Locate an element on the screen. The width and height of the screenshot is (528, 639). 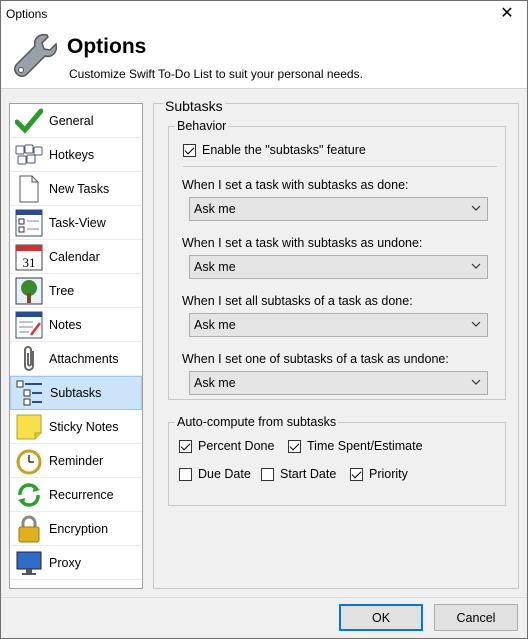
sidebar-item-label: Notes is located at coordinates (65, 324).